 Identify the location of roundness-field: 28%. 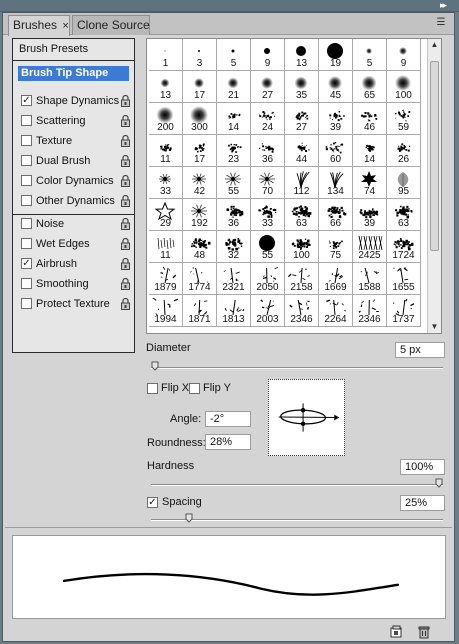
(228, 442).